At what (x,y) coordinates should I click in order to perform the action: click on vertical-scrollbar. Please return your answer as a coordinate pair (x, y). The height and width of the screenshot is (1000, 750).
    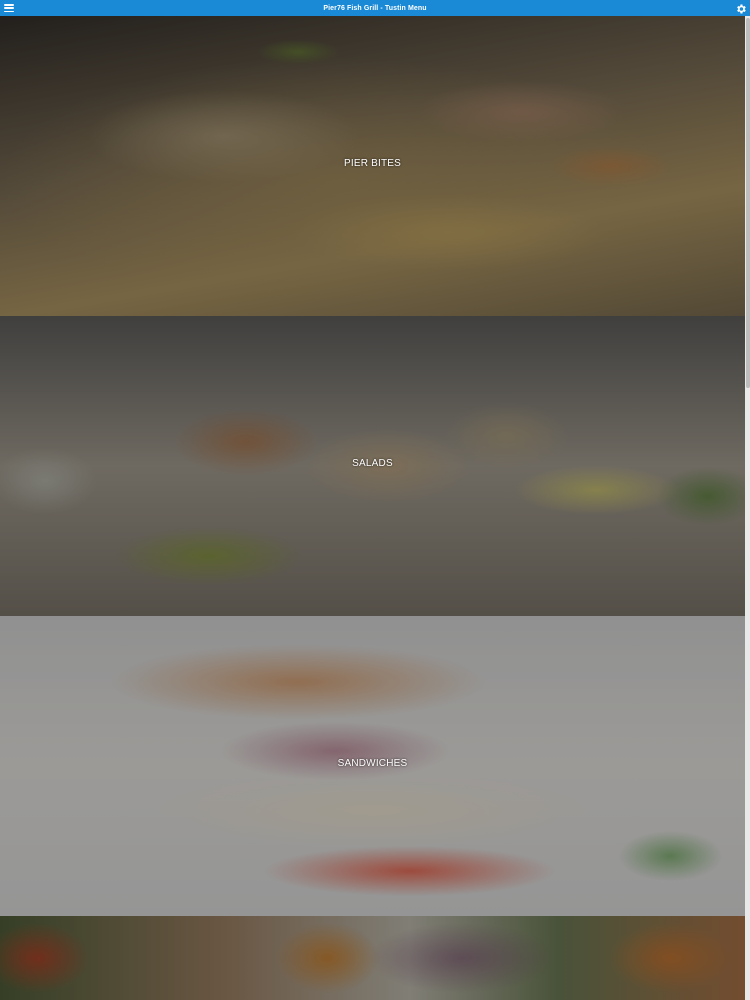
    Looking at the image, I should click on (747, 508).